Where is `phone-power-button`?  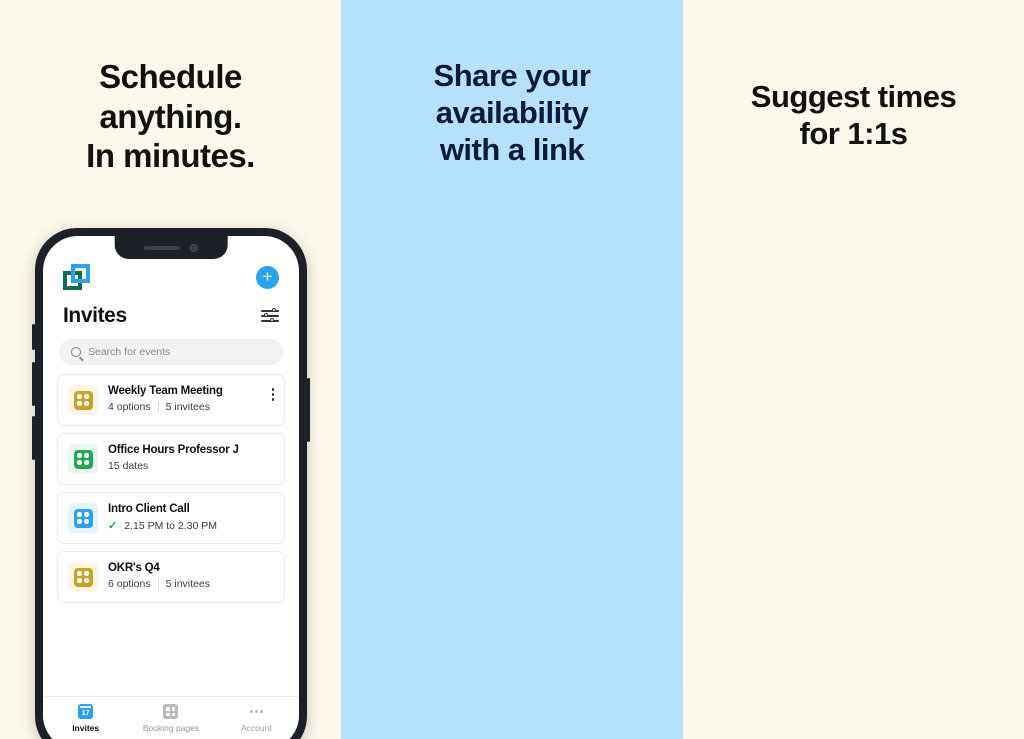 phone-power-button is located at coordinates (308, 410).